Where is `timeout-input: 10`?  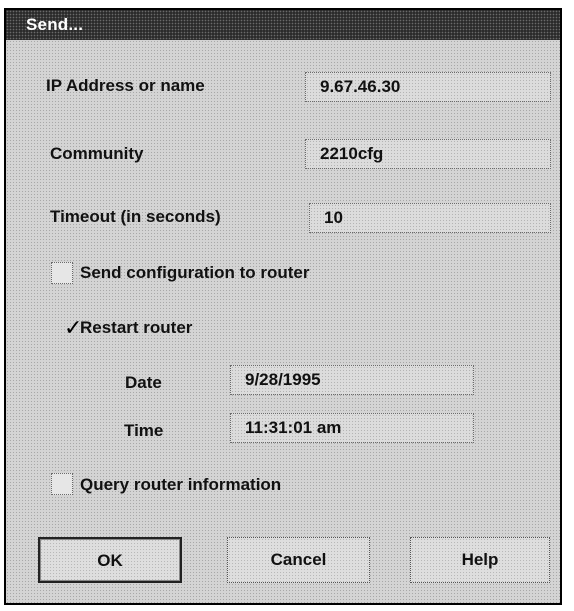 timeout-input: 10 is located at coordinates (430, 218).